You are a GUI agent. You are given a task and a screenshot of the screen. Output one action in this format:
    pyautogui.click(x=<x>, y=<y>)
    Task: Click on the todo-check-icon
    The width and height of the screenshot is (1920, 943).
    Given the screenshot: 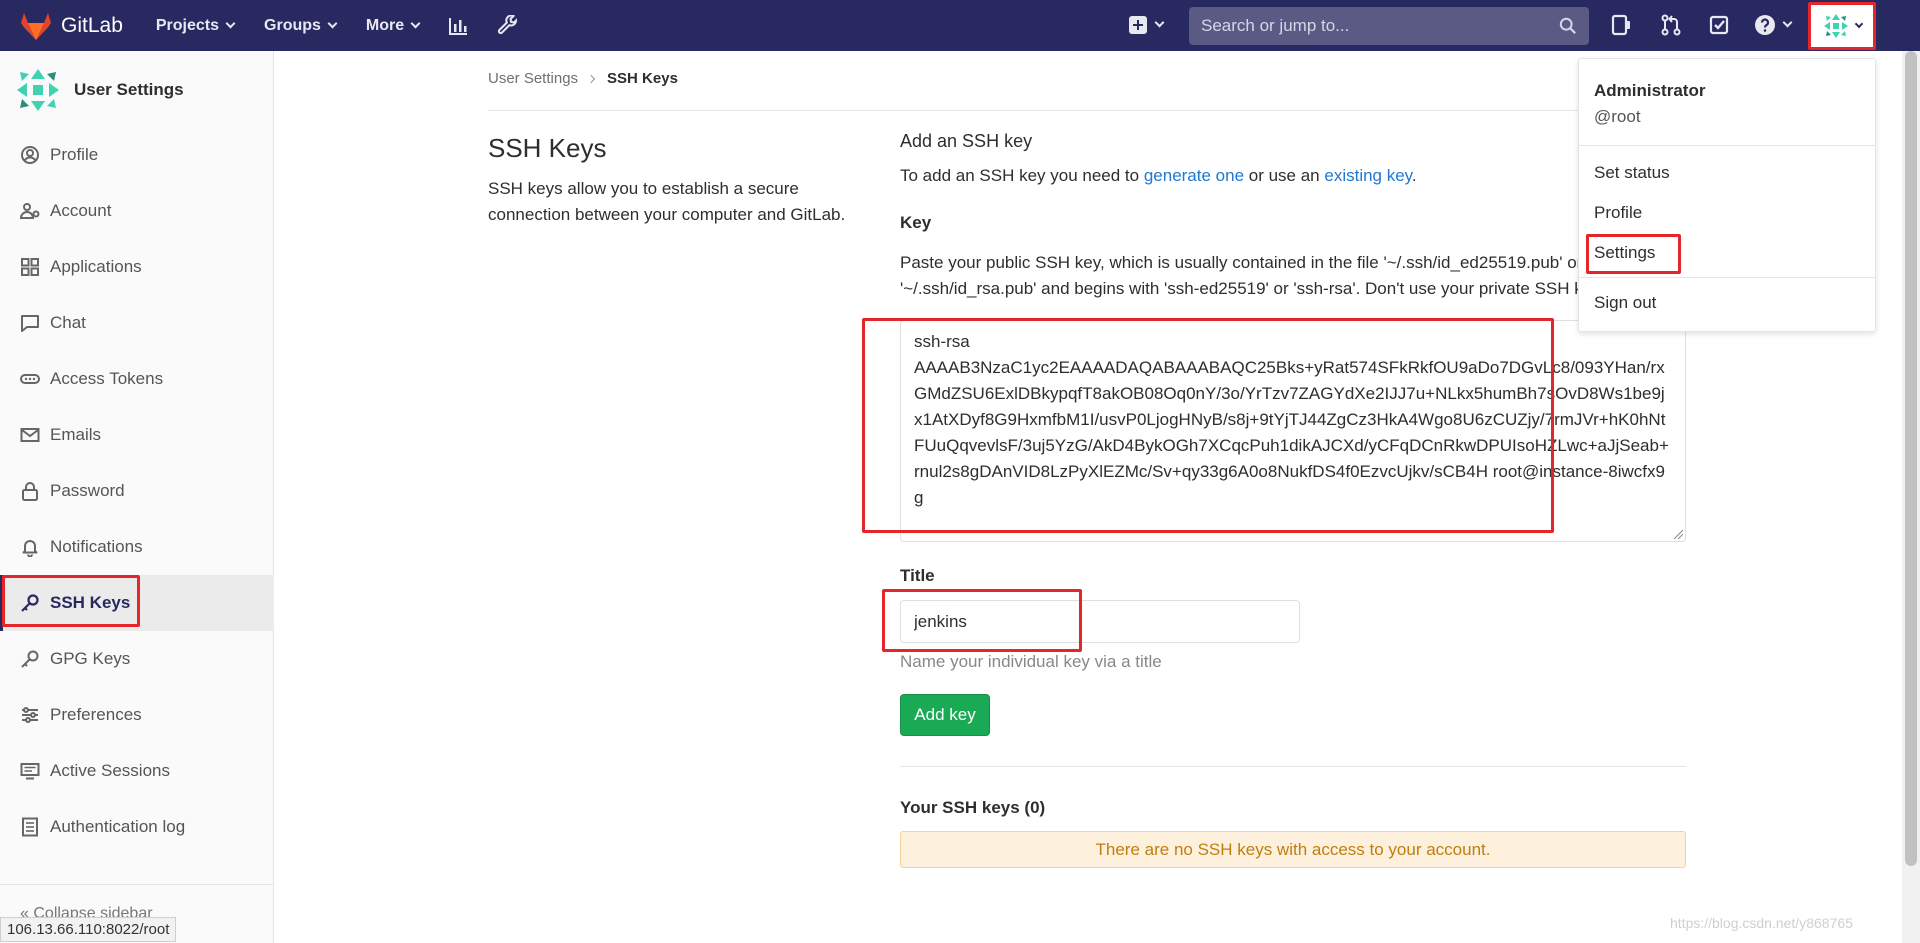 What is the action you would take?
    pyautogui.click(x=1719, y=25)
    